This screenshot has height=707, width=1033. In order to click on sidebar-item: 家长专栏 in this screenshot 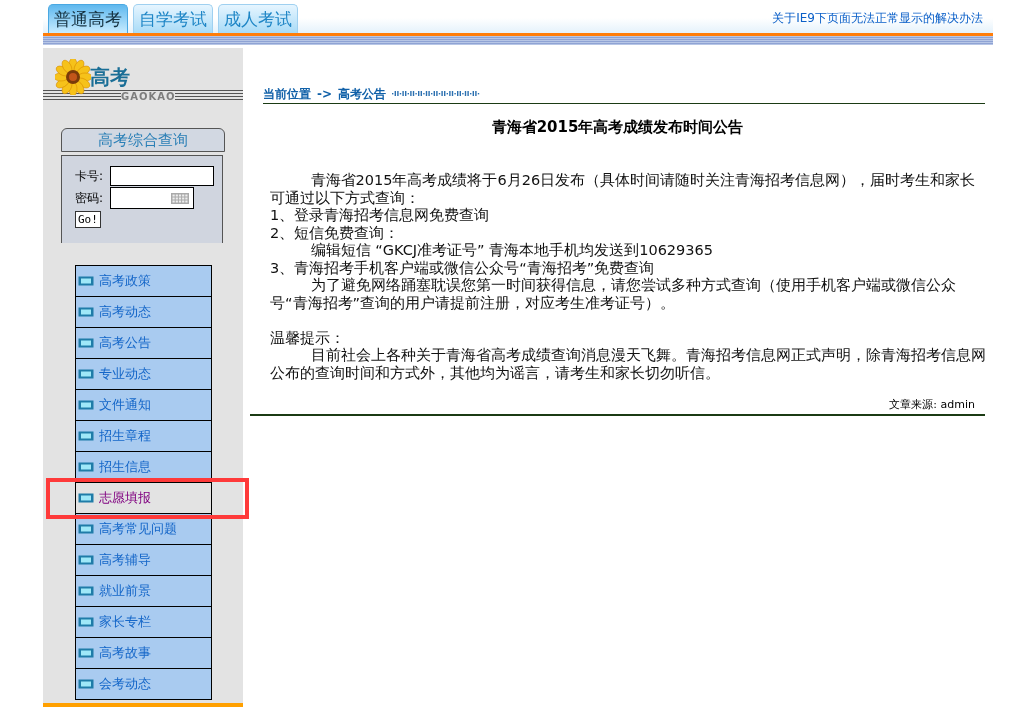, I will do `click(143, 622)`.